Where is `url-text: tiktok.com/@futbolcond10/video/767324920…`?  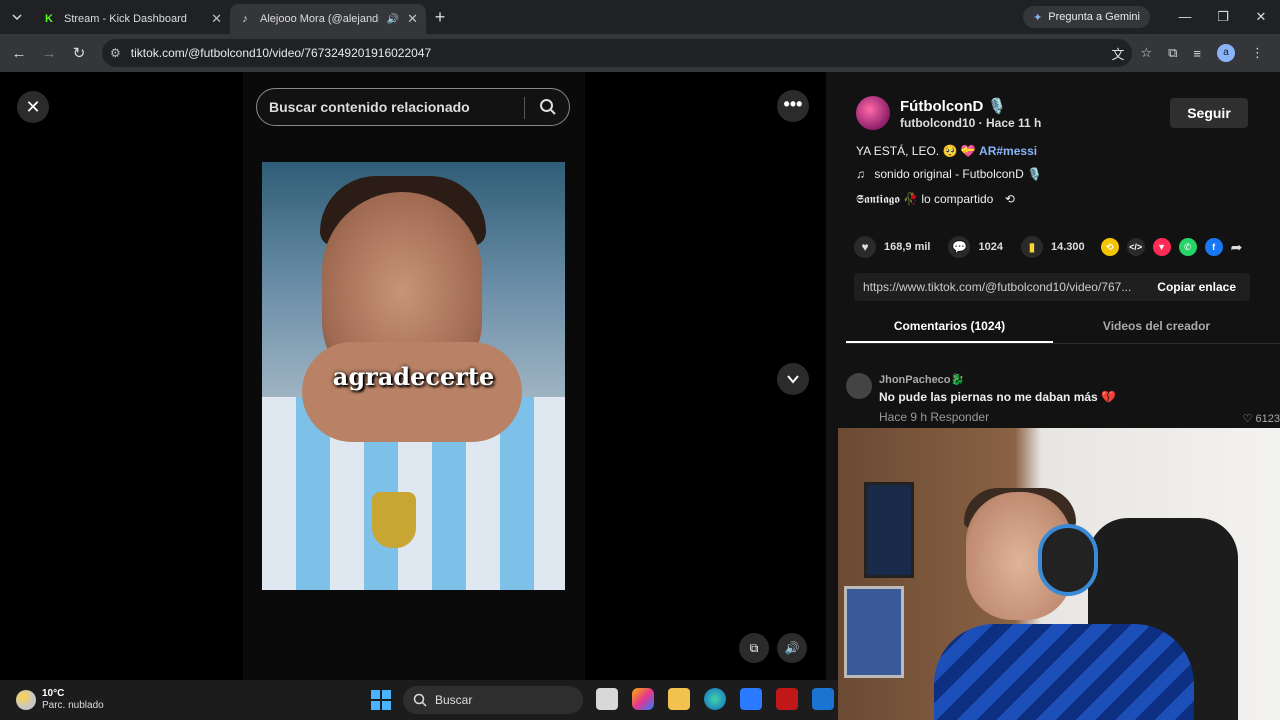
url-text: tiktok.com/@futbolcond10/video/767324920… is located at coordinates (281, 53).